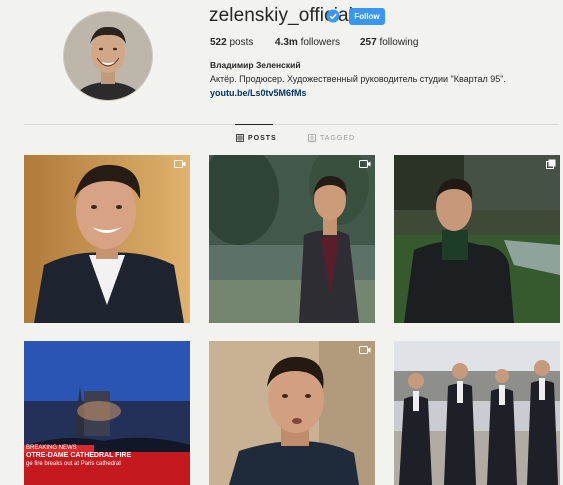 Image resolution: width=563 pixels, height=485 pixels. Describe the element at coordinates (333, 16) in the screenshot. I see `verified-badge-icon` at that location.